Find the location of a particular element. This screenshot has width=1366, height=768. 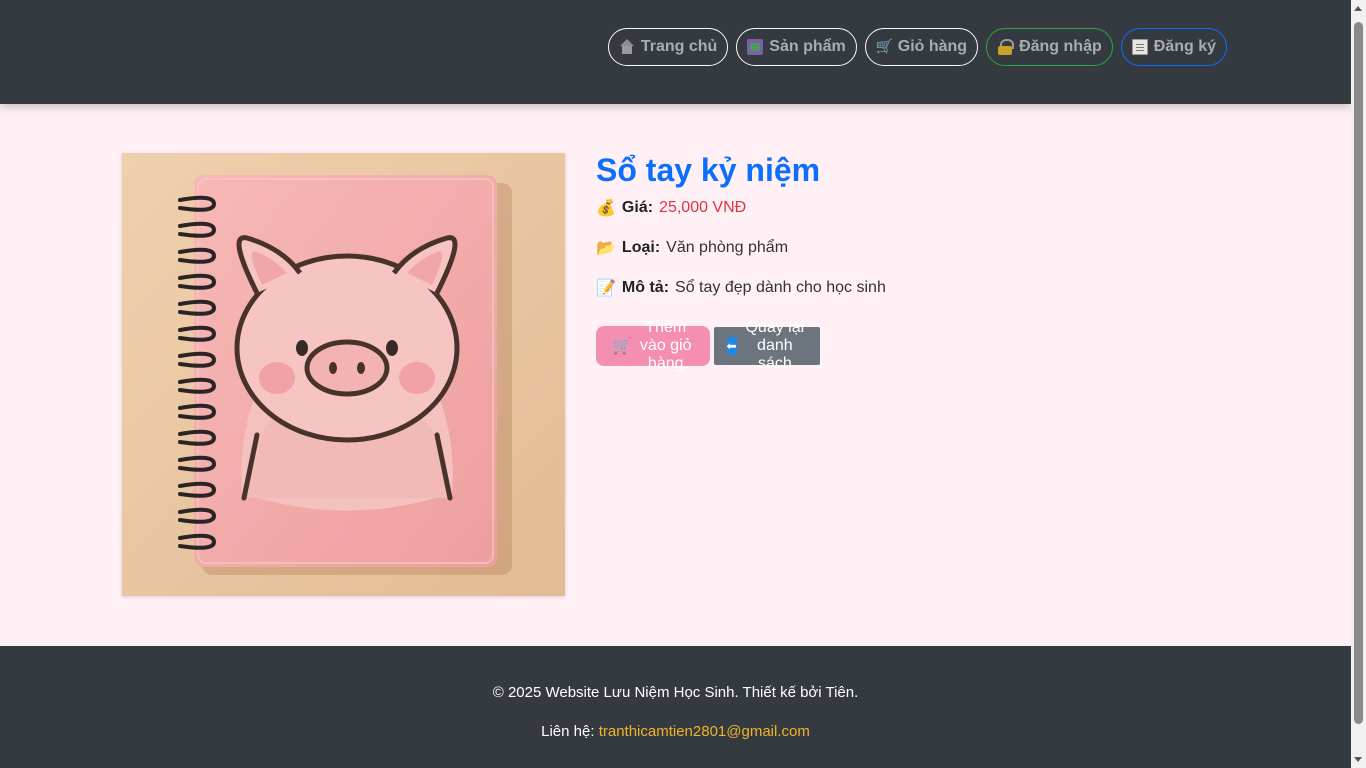

product-actions: 🛒 Thêm vào giỏ hàng ⬅ Quay lại danh sách is located at coordinates (708, 345).